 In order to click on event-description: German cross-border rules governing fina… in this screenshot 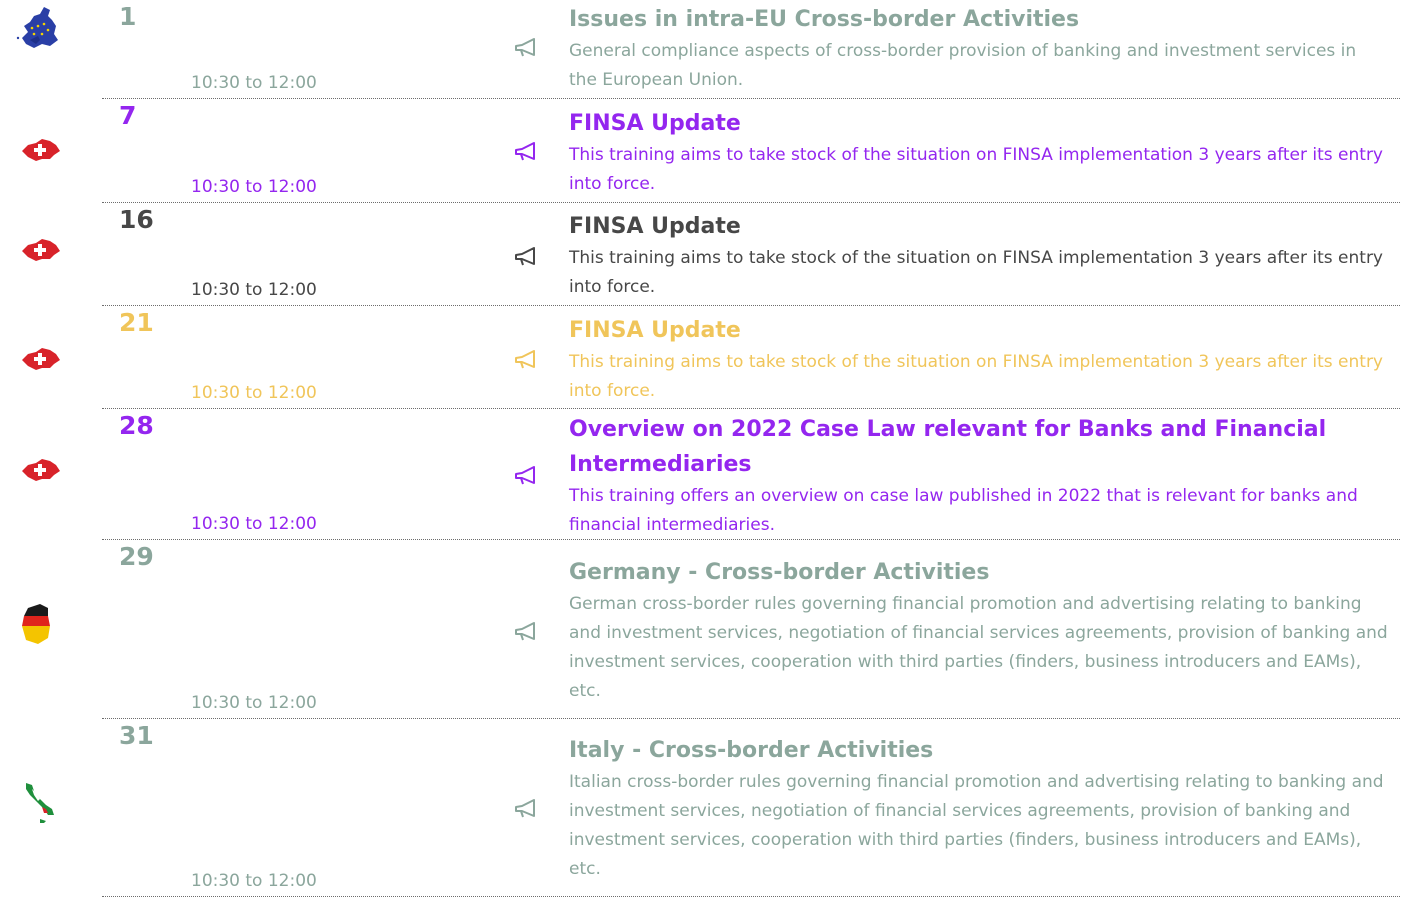, I will do `click(978, 647)`.